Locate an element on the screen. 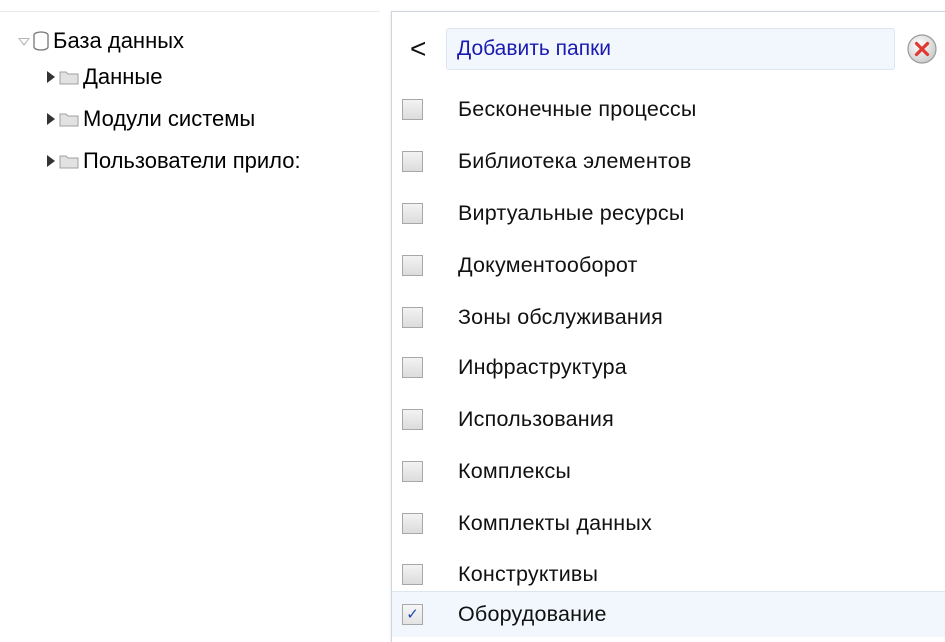 The height and width of the screenshot is (642, 945). list-item: Бесконечные процессы is located at coordinates (668, 109).